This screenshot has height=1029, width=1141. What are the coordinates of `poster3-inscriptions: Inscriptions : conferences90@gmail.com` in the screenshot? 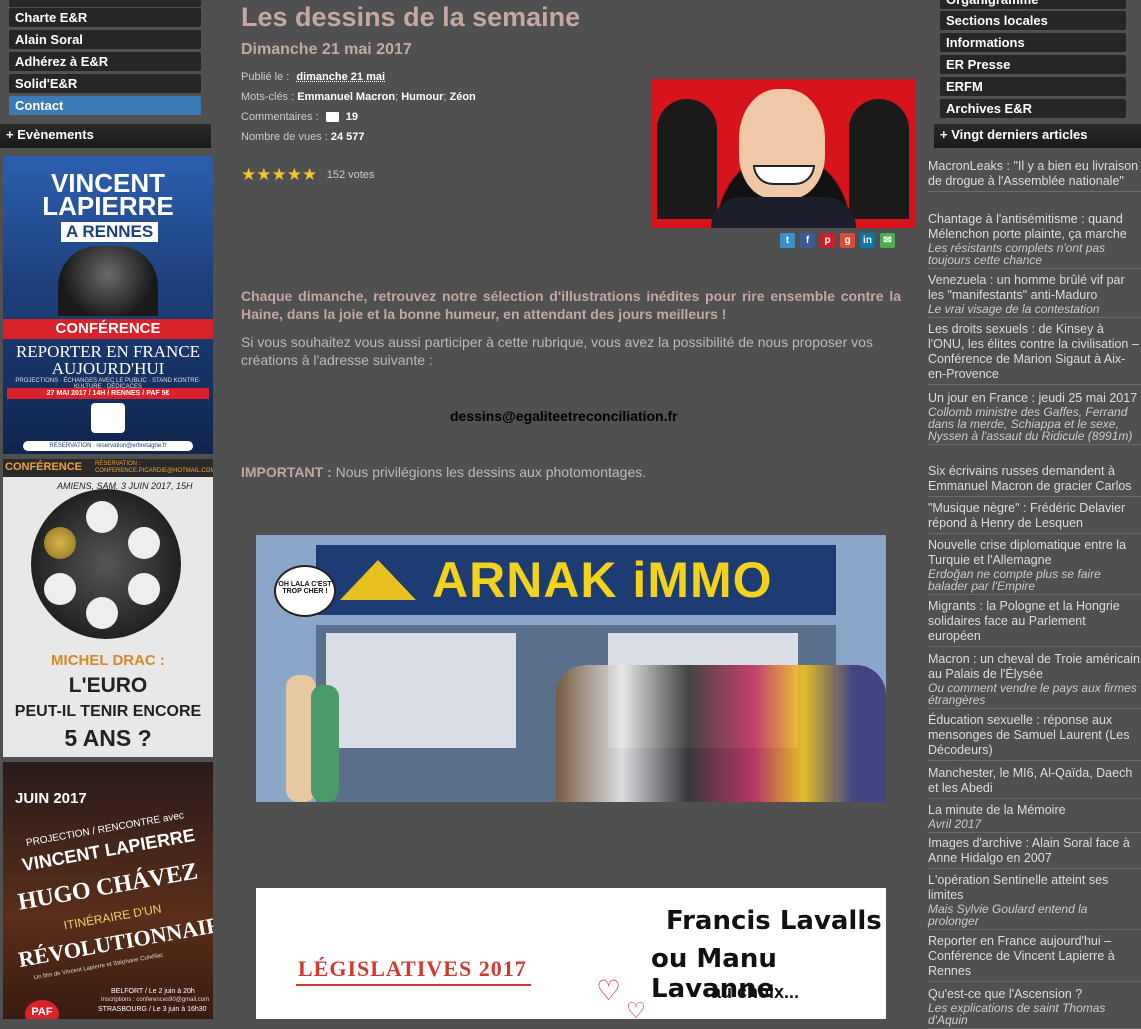 It's located at (155, 1000).